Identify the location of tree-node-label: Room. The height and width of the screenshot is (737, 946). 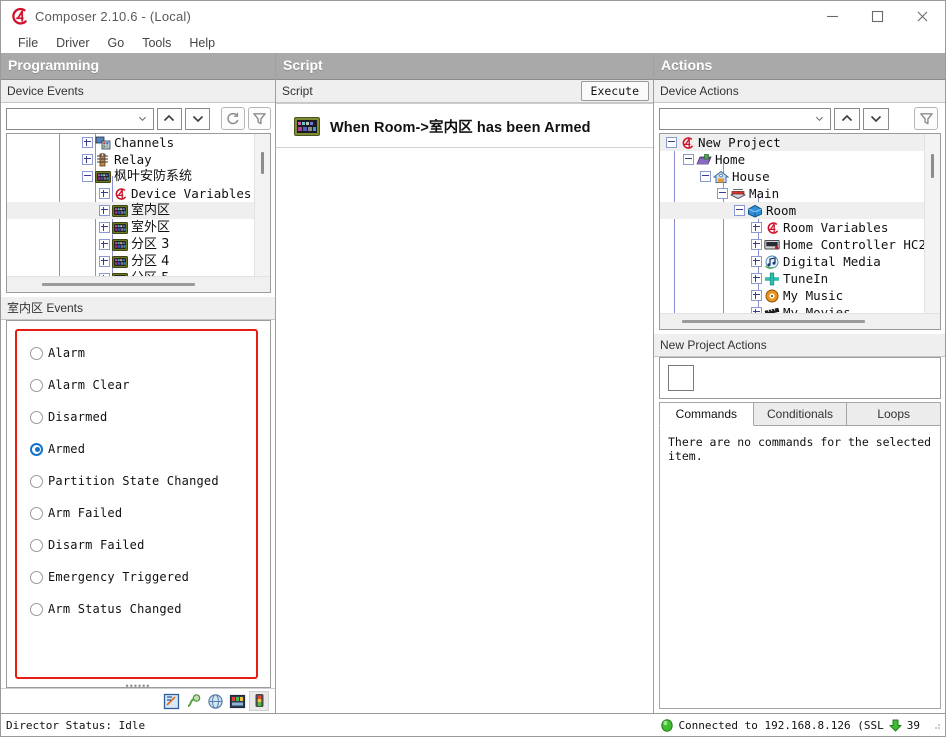
(781, 210).